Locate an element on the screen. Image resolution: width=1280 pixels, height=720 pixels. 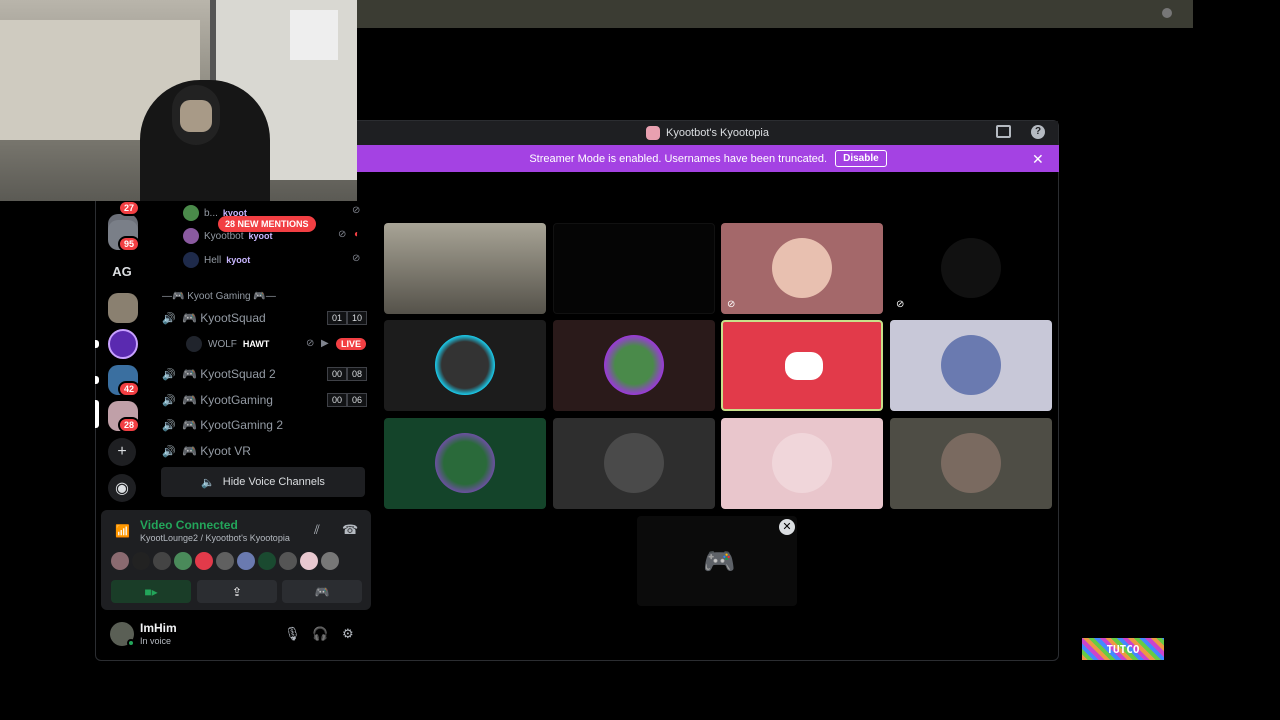
server-badge: 27 is located at coordinates (129, 208).